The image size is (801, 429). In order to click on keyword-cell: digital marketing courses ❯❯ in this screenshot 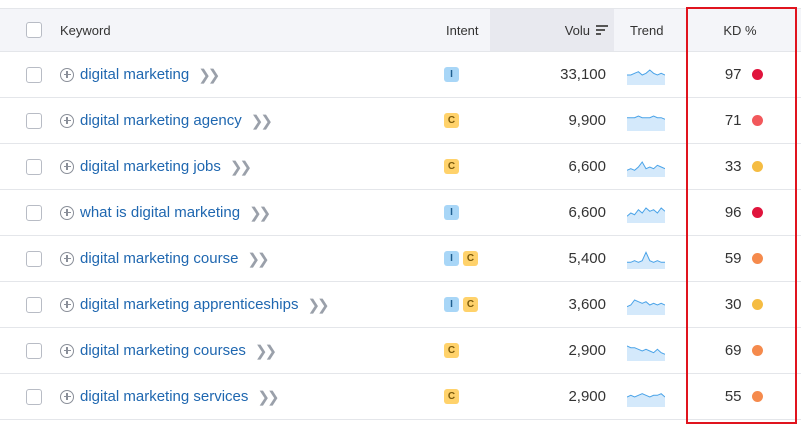, I will do `click(245, 350)`.